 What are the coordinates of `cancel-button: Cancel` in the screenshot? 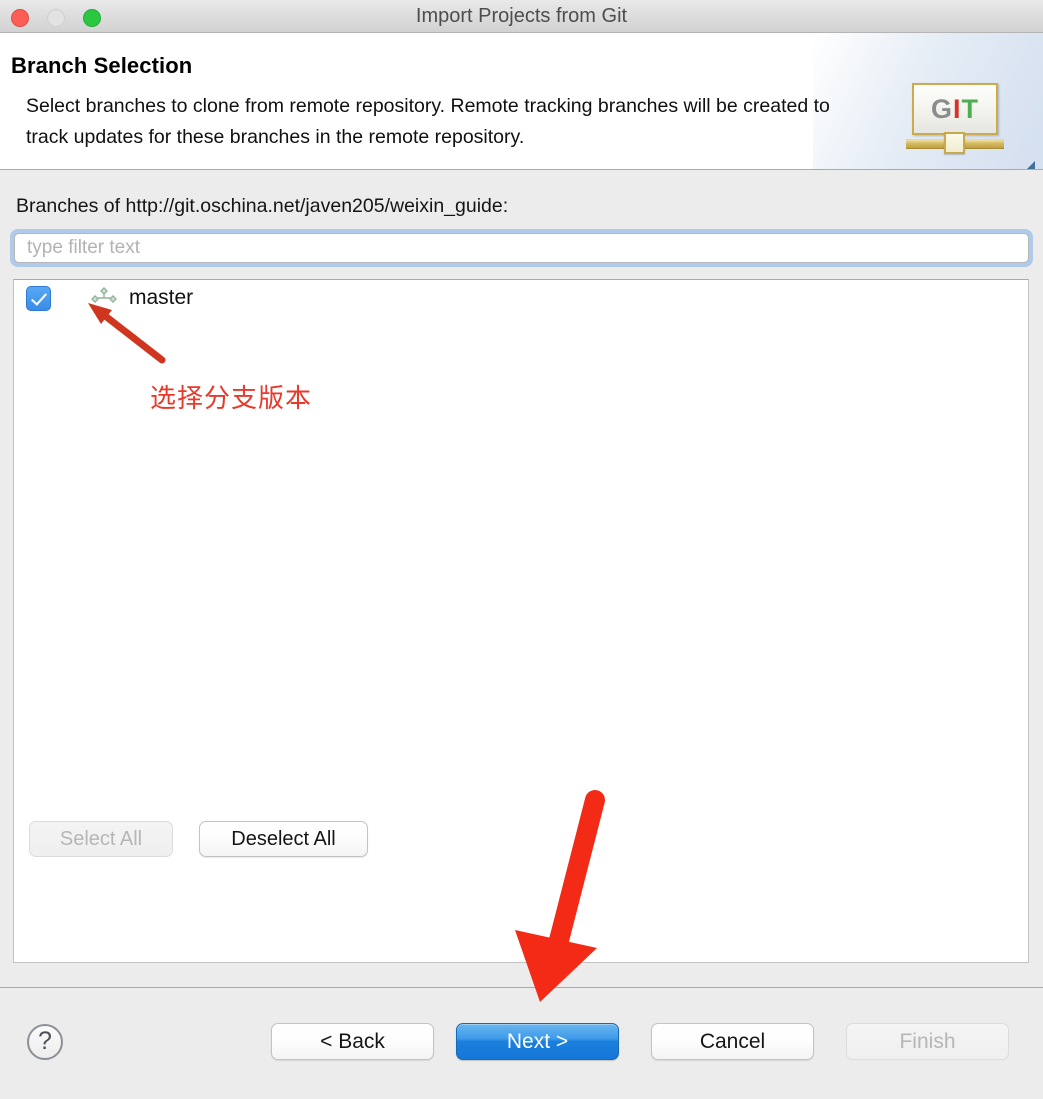 It's located at (732, 1041).